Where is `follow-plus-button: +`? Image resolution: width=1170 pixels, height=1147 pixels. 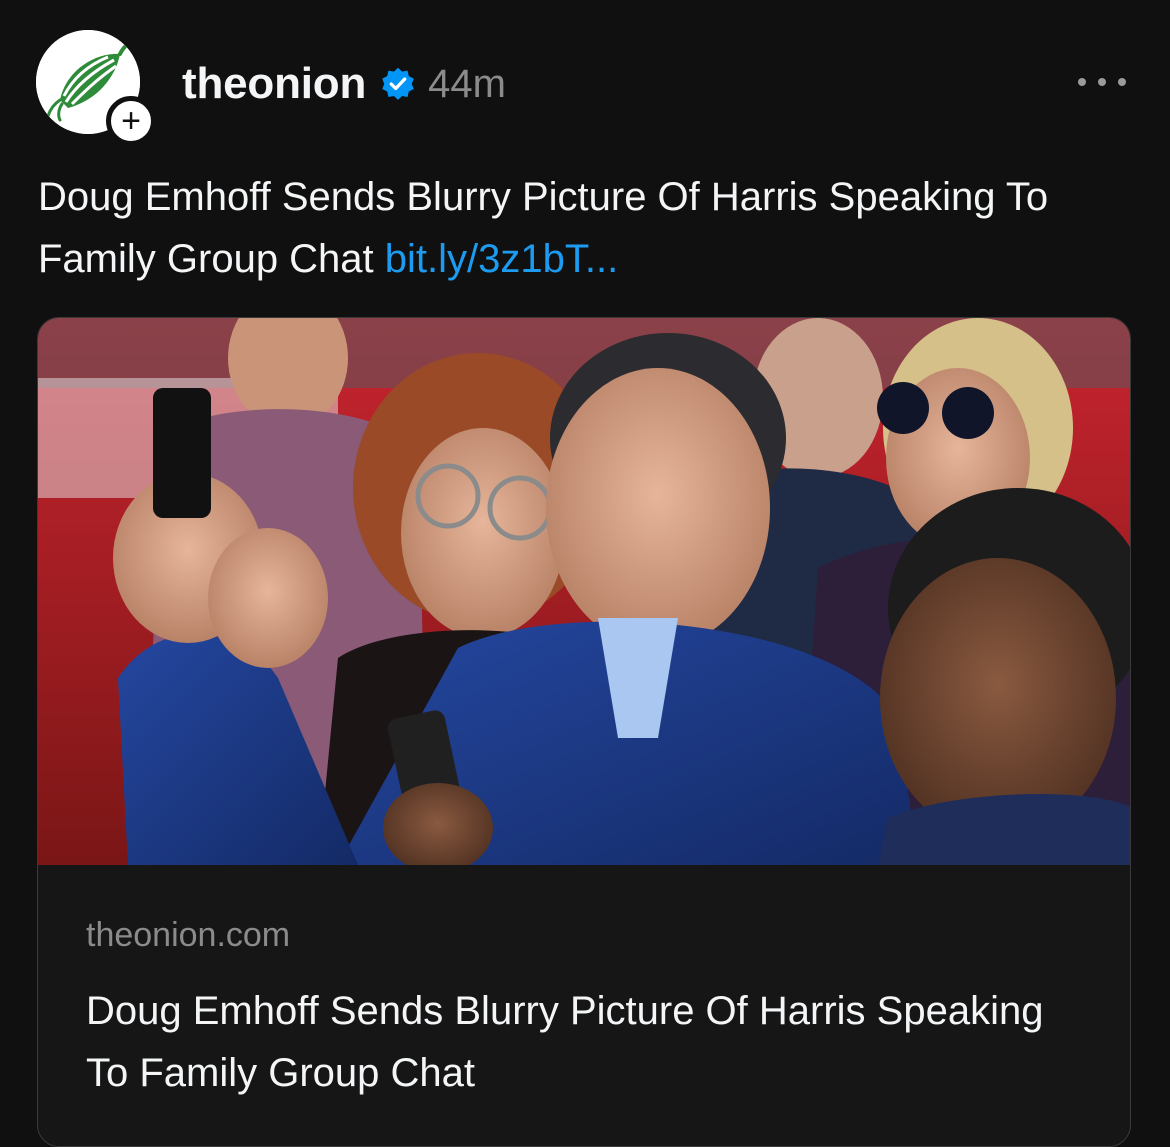 follow-plus-button: + is located at coordinates (131, 121).